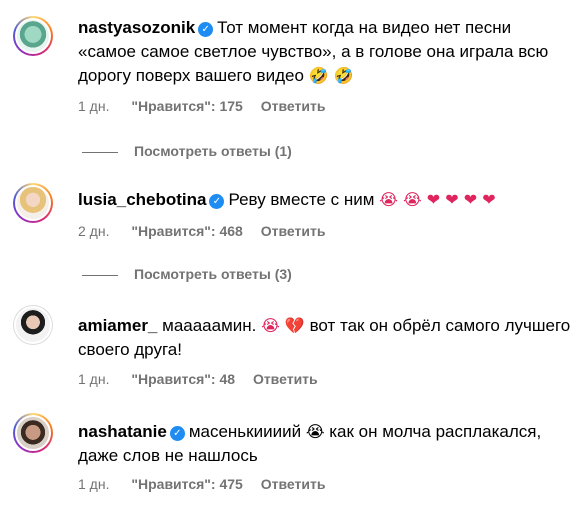 This screenshot has width=582, height=507. What do you see at coordinates (94, 231) in the screenshot?
I see `timestamp: 2 дн.` at bounding box center [94, 231].